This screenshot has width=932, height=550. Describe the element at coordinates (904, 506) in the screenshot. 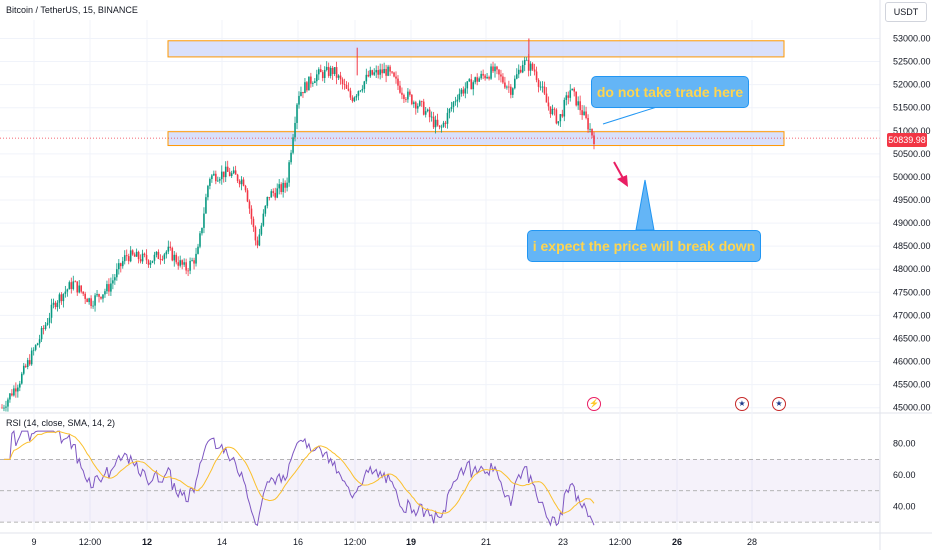

I see `rsi-tick-label: 40.00` at that location.